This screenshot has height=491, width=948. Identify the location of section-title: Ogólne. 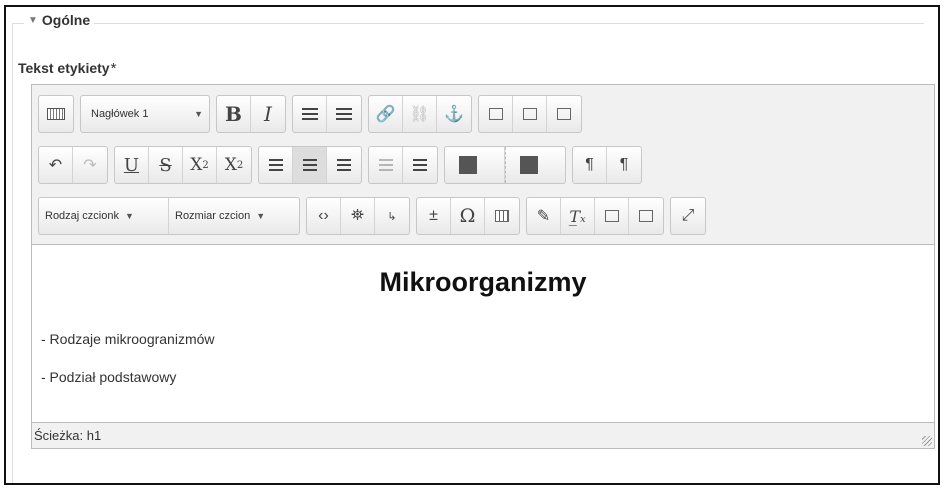
(66, 20).